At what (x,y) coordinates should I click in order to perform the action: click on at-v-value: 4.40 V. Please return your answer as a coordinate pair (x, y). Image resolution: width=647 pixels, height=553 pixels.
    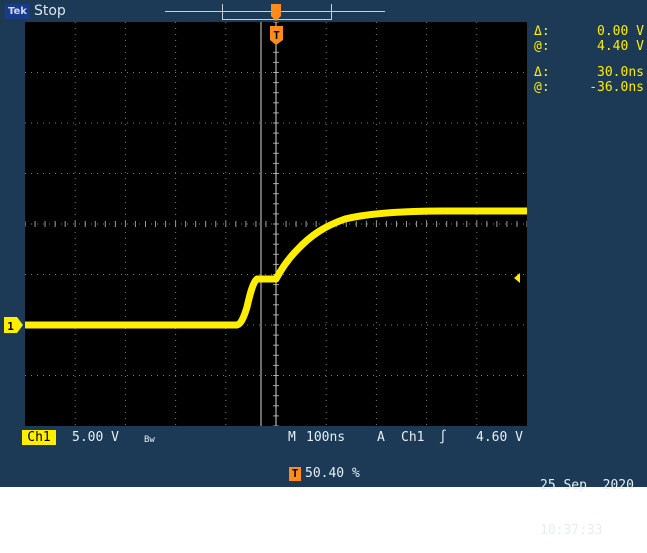
    Looking at the image, I should click on (620, 46).